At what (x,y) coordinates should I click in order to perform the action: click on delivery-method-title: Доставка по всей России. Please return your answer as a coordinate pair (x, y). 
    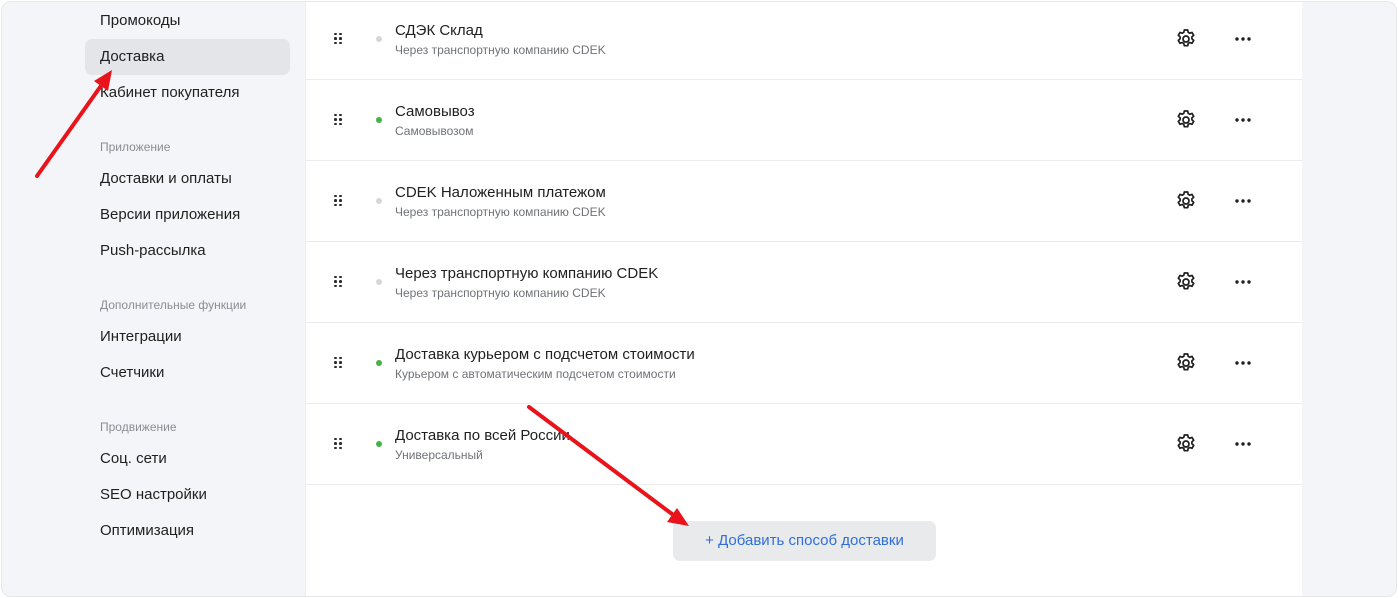
    Looking at the image, I should click on (482, 435).